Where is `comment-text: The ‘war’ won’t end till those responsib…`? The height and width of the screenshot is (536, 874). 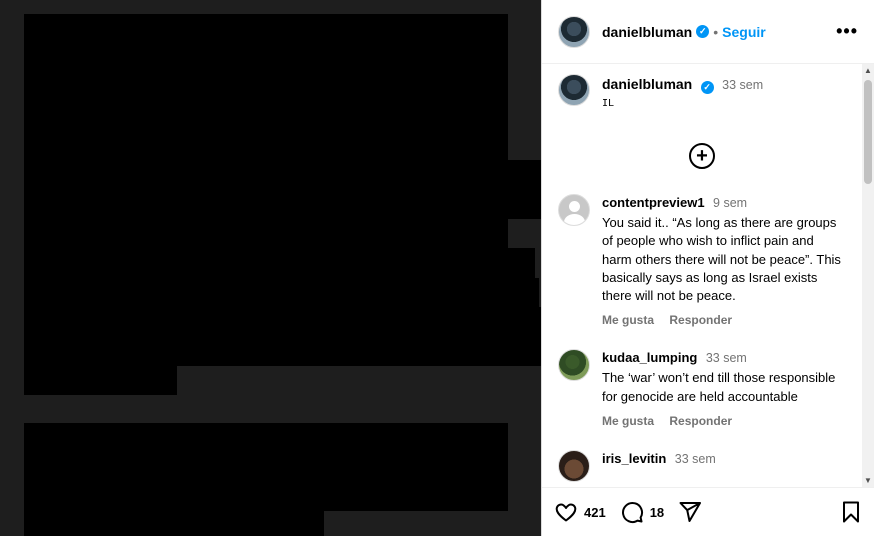 comment-text: The ‘war’ won’t end till those responsib… is located at coordinates (719, 387).